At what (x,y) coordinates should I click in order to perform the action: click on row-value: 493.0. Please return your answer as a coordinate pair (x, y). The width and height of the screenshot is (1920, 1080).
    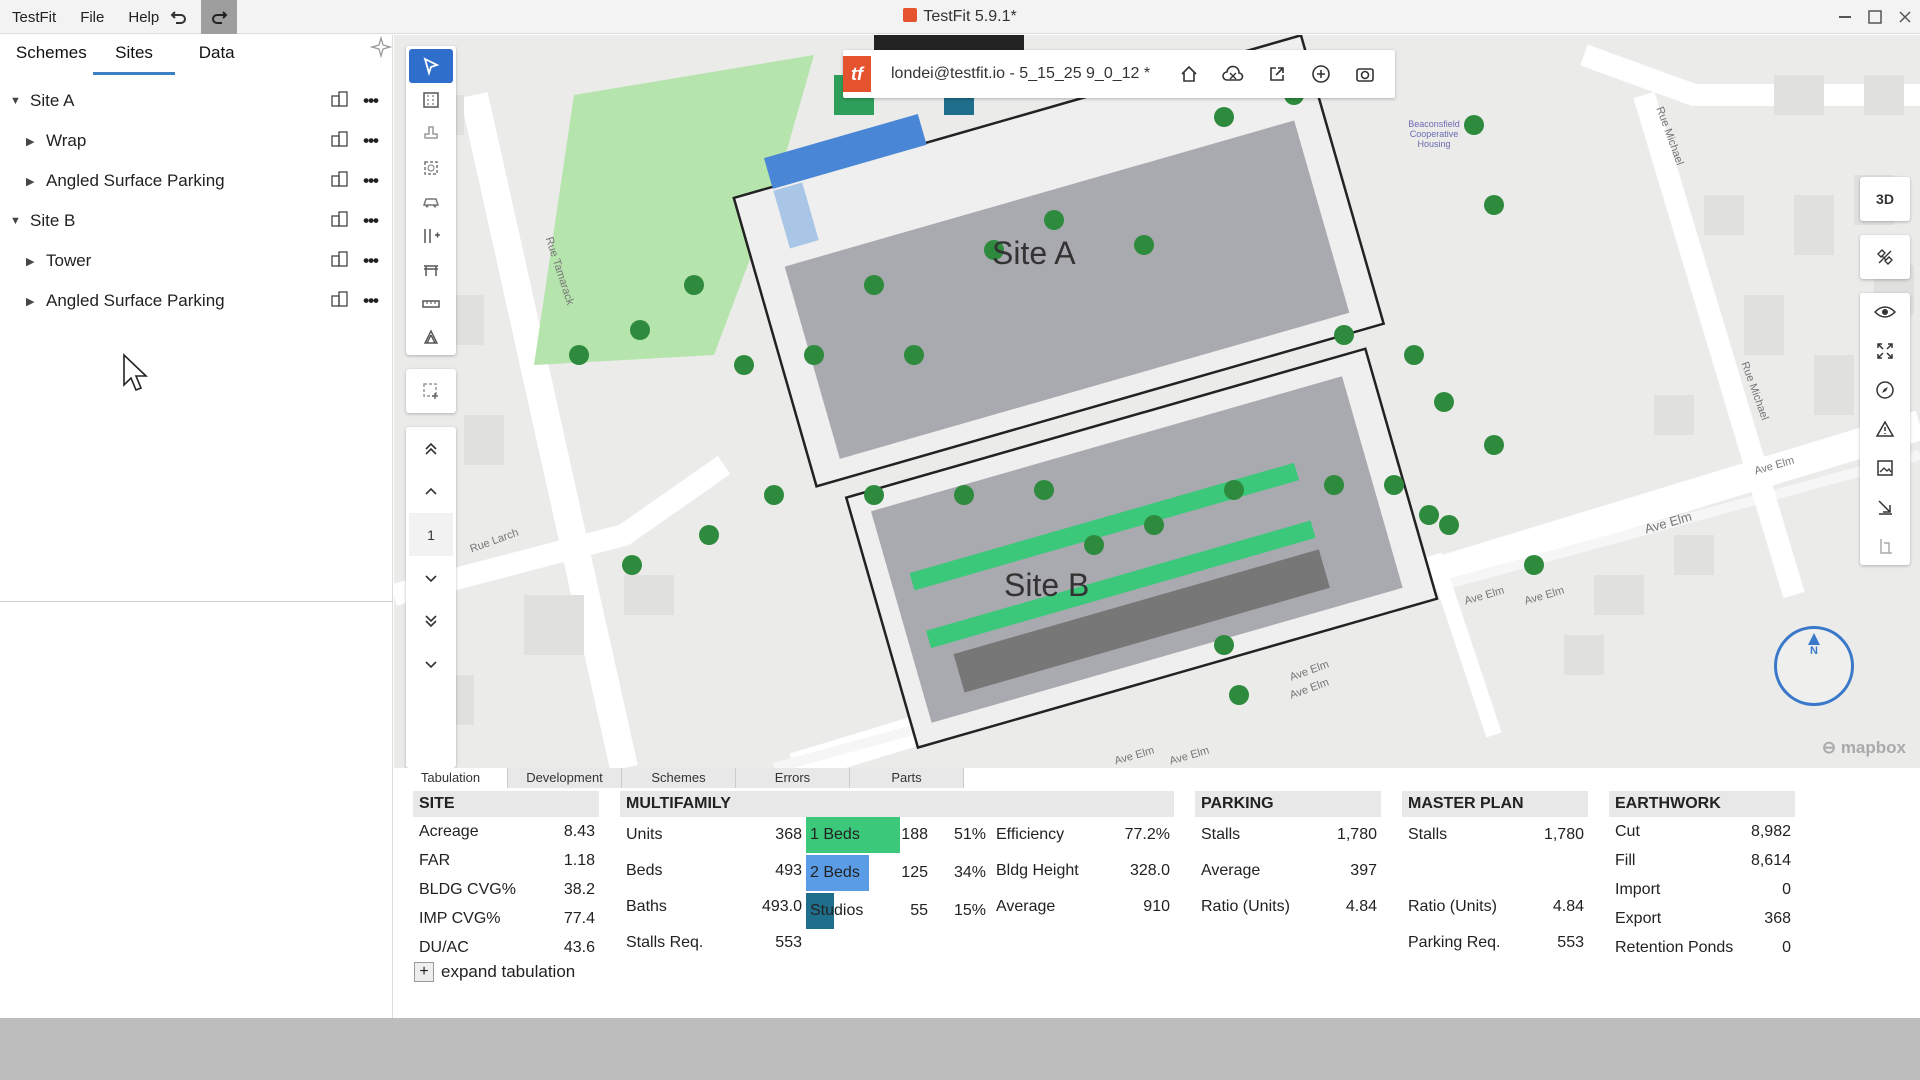
    Looking at the image, I should click on (781, 906).